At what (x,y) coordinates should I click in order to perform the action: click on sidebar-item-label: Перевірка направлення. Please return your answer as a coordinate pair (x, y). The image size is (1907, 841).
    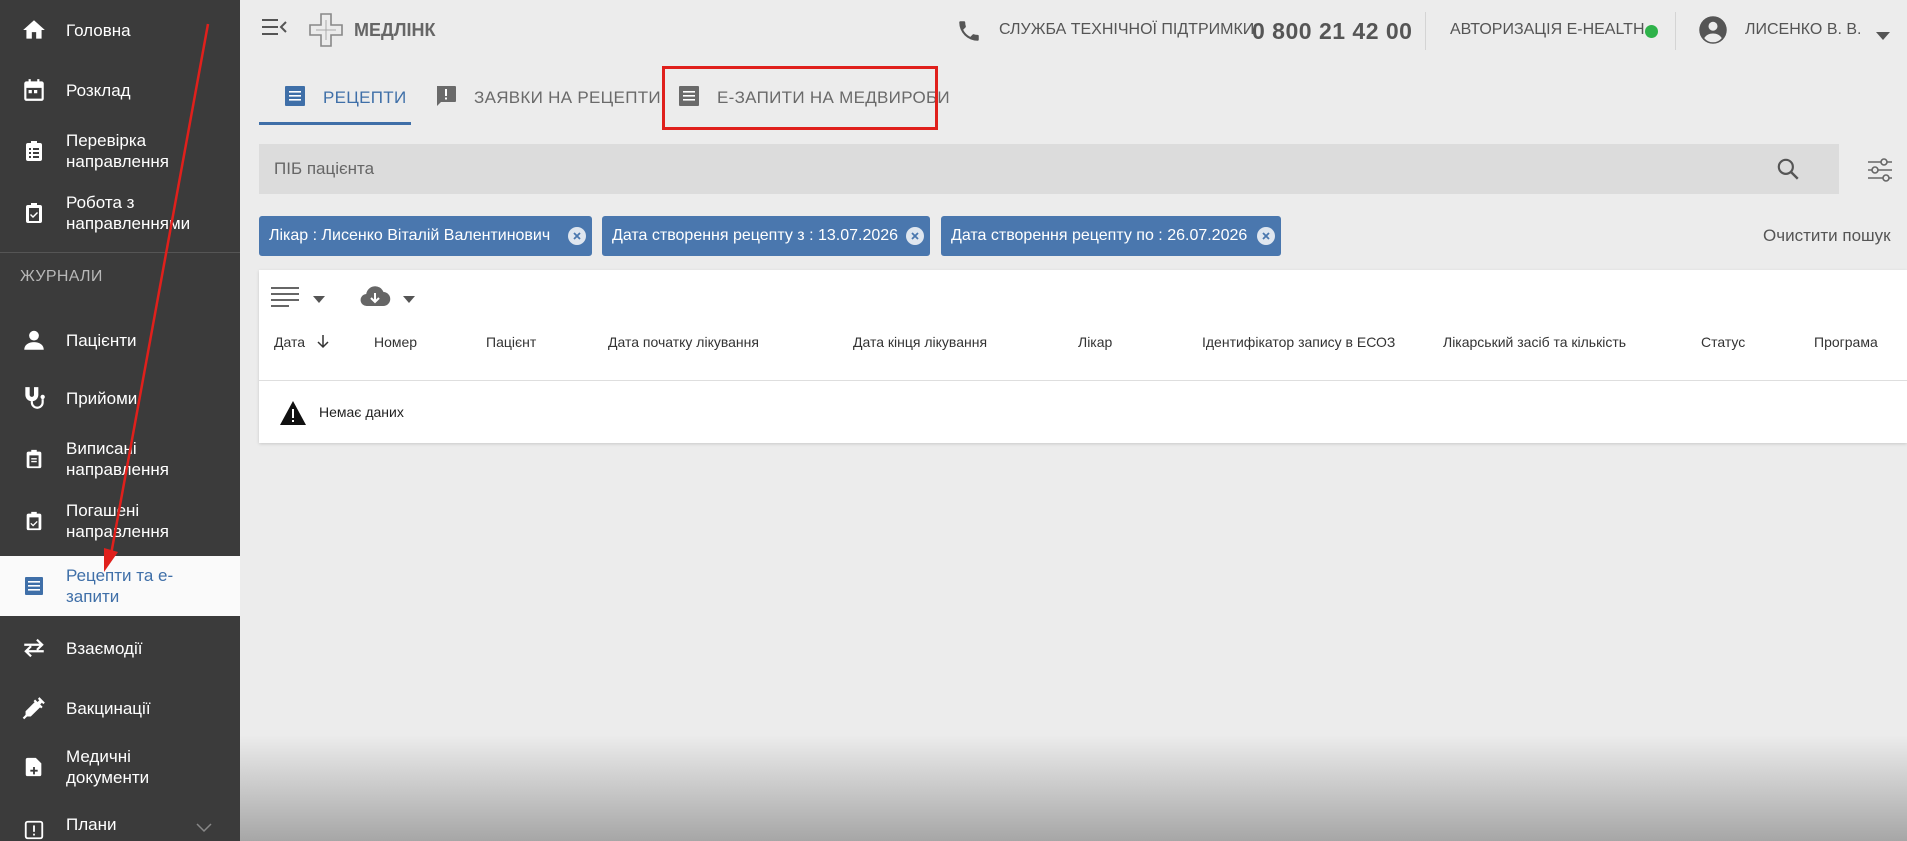
    Looking at the image, I should click on (117, 151).